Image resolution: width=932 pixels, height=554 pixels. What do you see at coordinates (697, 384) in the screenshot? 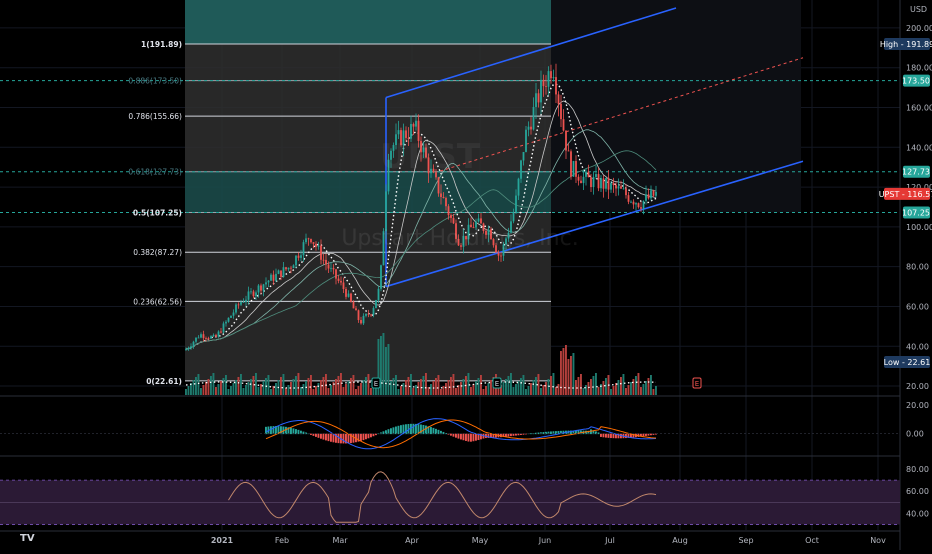
I see `earnings-marker-label: E` at bounding box center [697, 384].